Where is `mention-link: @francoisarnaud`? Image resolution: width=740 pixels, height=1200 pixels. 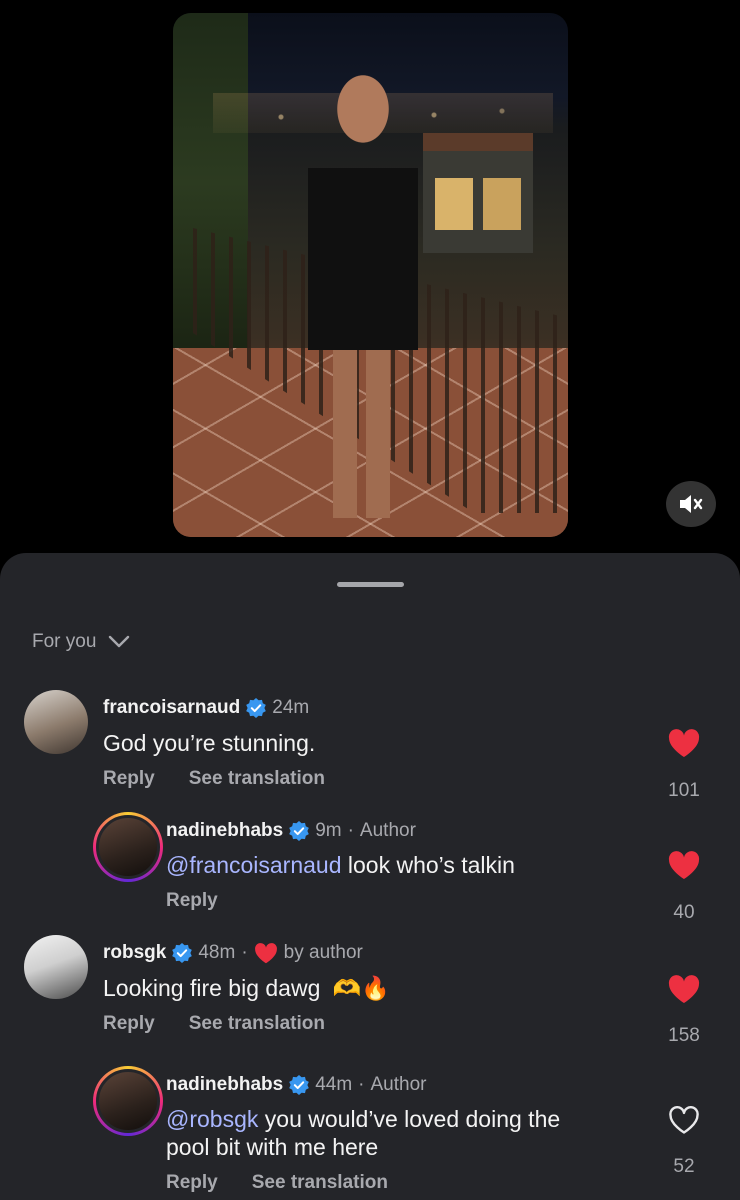 mention-link: @francoisarnaud is located at coordinates (254, 865).